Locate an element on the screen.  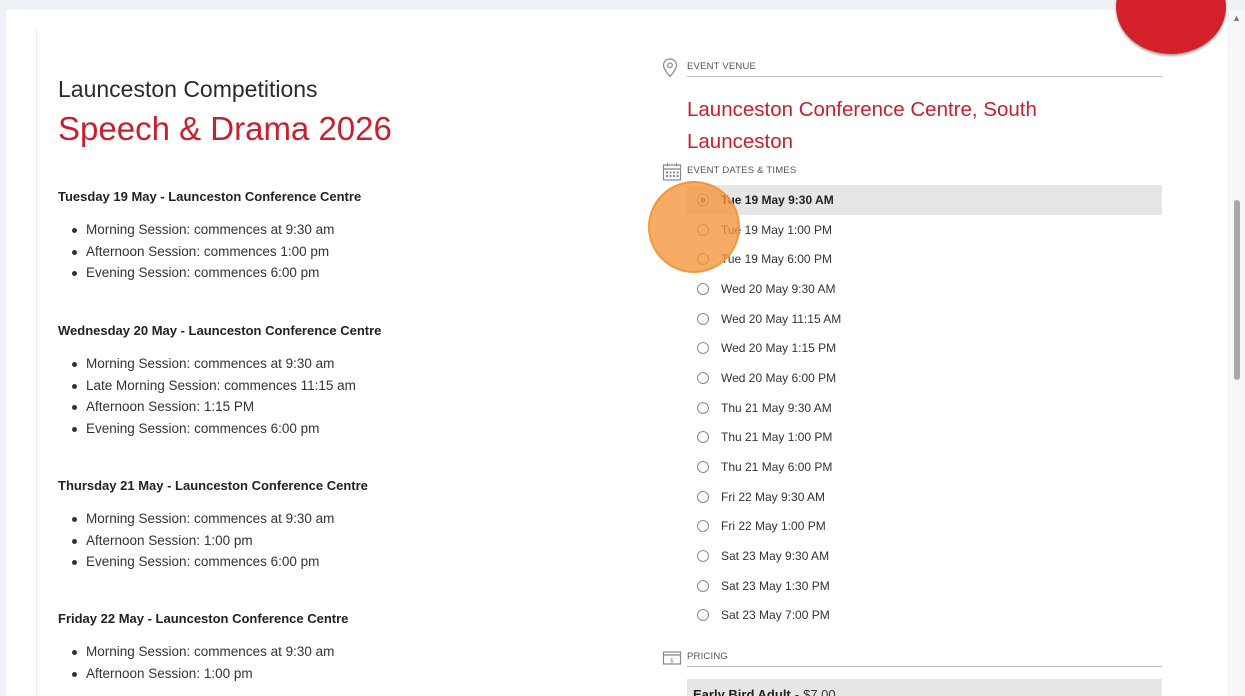
date-option: Fri 22 May 9:30 AM is located at coordinates (924, 497).